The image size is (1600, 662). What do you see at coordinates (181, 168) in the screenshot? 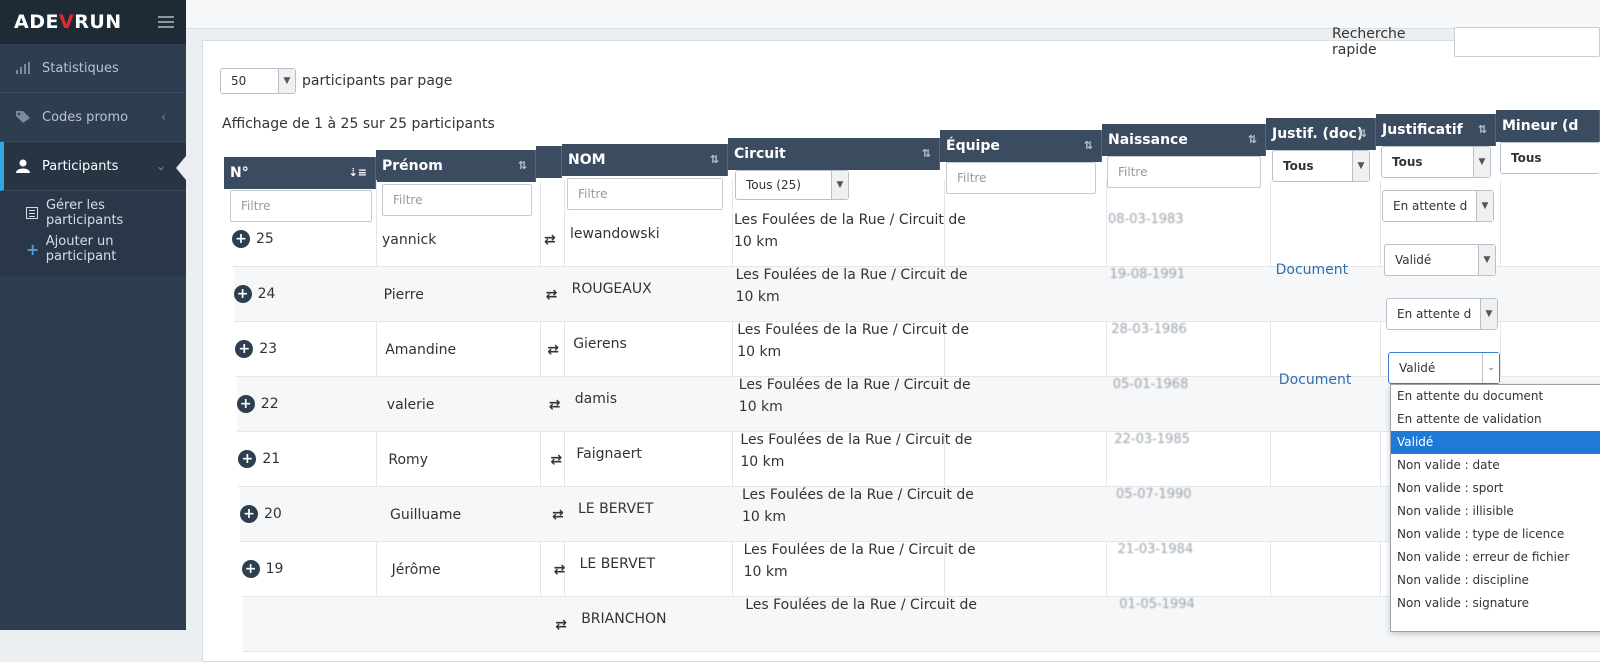
I see `active-indicator` at bounding box center [181, 168].